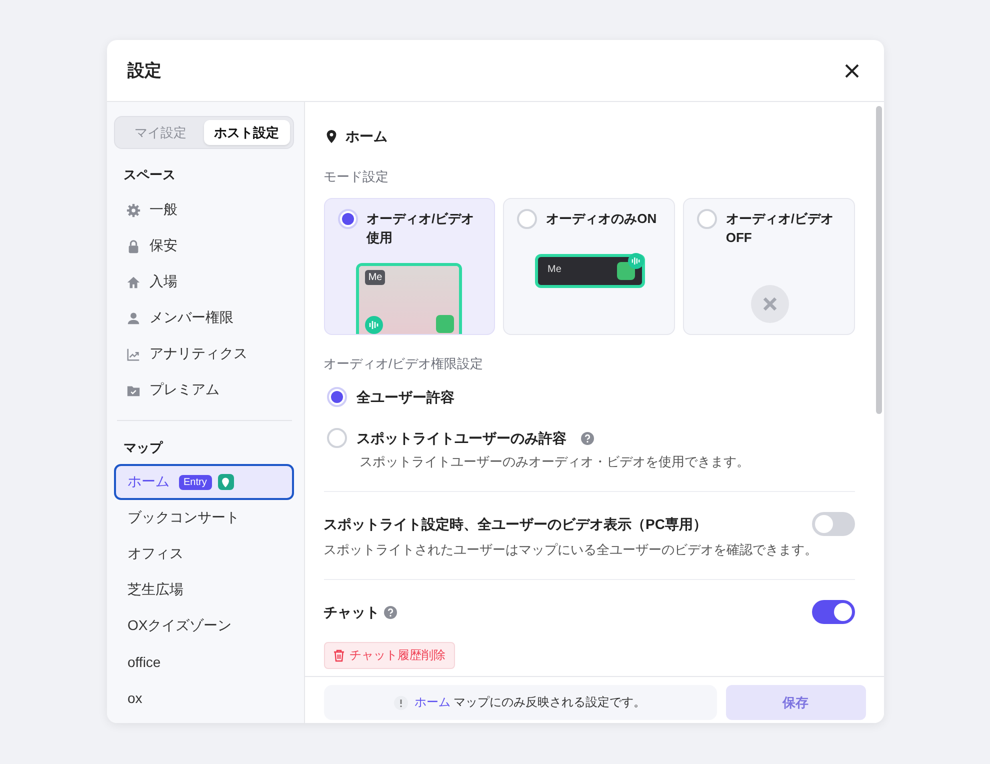 The width and height of the screenshot is (990, 764). I want to click on section-label: モード設定, so click(357, 177).